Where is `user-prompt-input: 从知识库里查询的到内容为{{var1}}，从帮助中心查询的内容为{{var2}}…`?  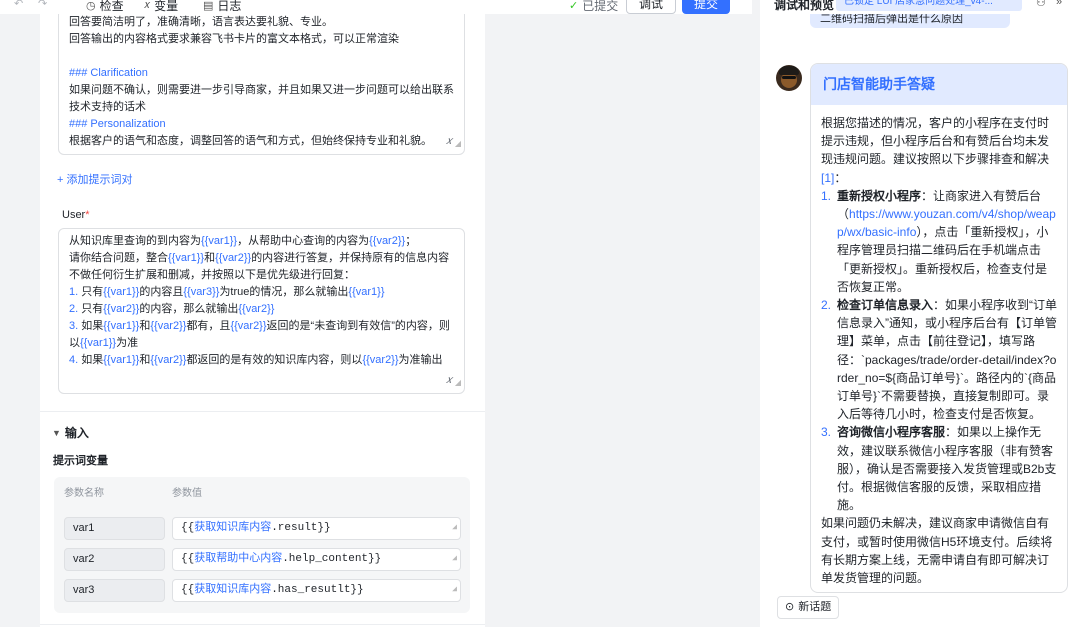 user-prompt-input: 从知识库里查询的到内容为{{var1}}，从帮助中心查询的内容为{{var2}}… is located at coordinates (261, 311).